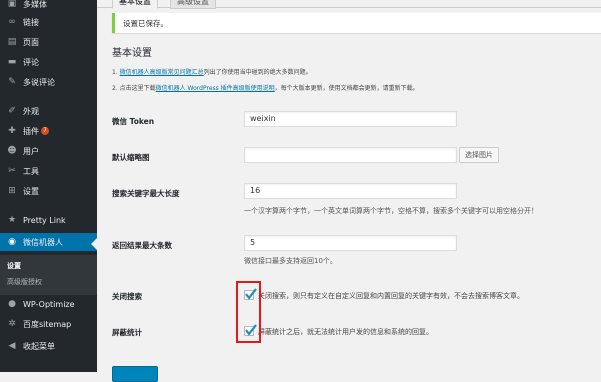 The image size is (601, 382). What do you see at coordinates (215, 88) in the screenshot?
I see `manual-download-link: 微信机器人 WordPress 插件高级版使用说明` at bounding box center [215, 88].